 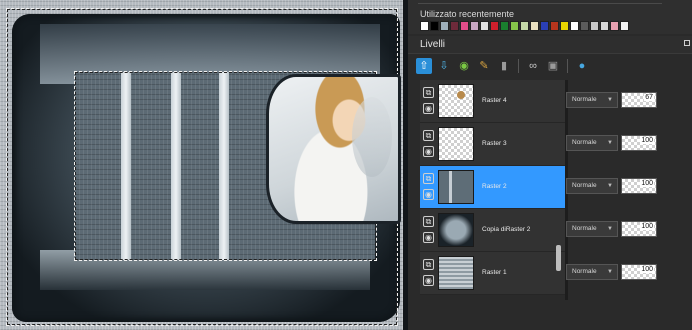 I want to click on layer-name: Raster 3, so click(x=494, y=143).